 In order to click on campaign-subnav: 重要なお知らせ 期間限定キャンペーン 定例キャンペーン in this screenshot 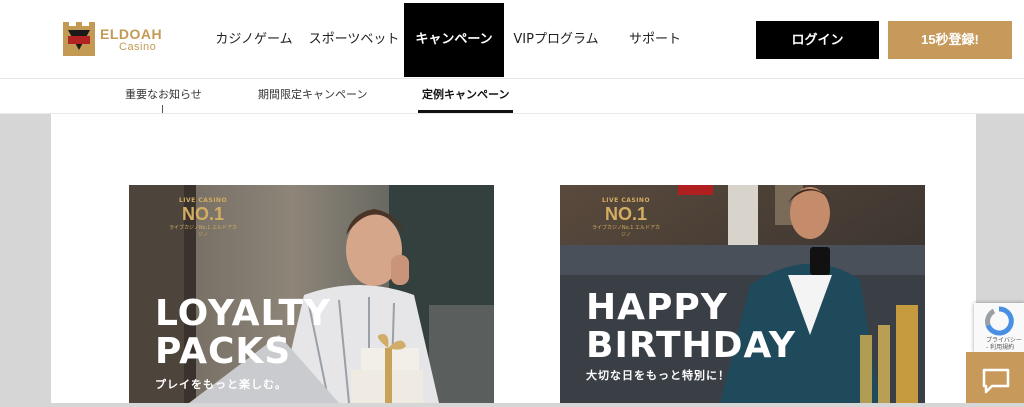, I will do `click(512, 96)`.